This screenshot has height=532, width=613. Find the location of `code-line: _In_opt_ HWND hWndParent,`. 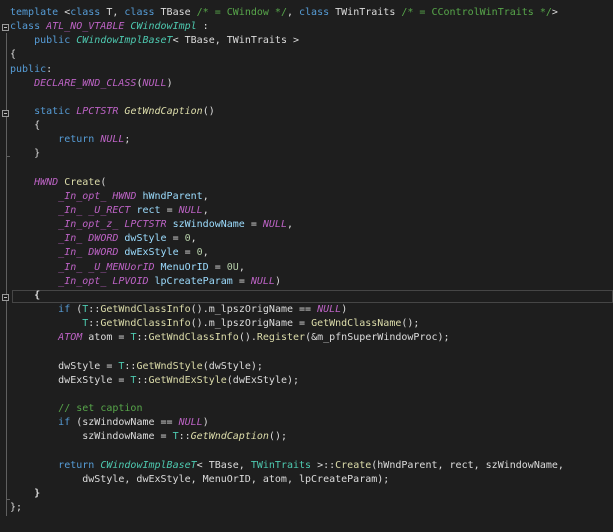

code-line: _In_opt_ HWND hWndParent, is located at coordinates (311, 197).